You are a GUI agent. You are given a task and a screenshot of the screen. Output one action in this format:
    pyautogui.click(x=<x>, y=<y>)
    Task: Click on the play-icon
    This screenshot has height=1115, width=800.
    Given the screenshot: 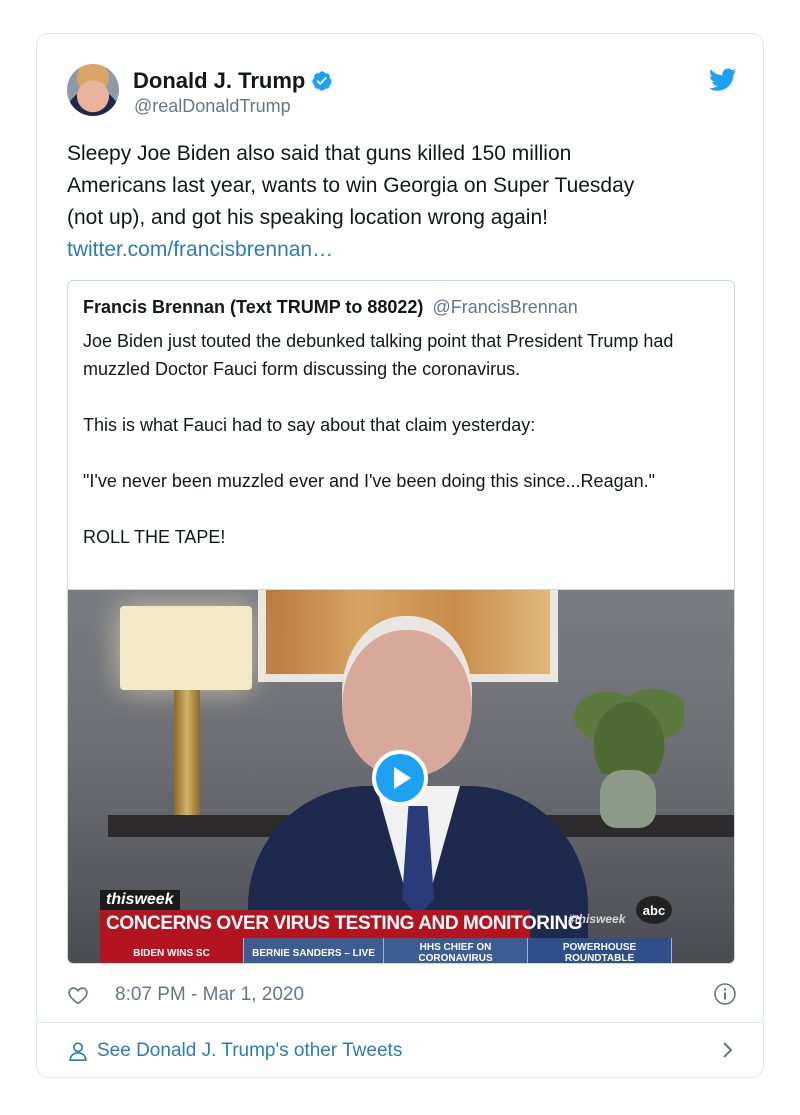 What is the action you would take?
    pyautogui.click(x=402, y=778)
    